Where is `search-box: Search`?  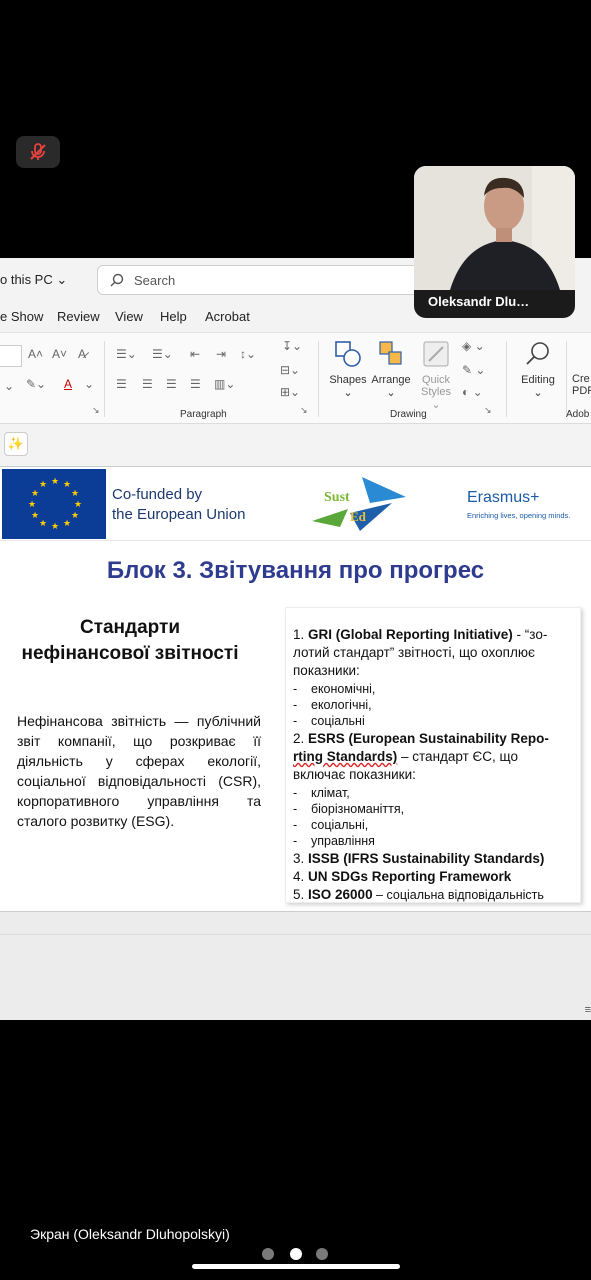
search-box: Search is located at coordinates (262, 280).